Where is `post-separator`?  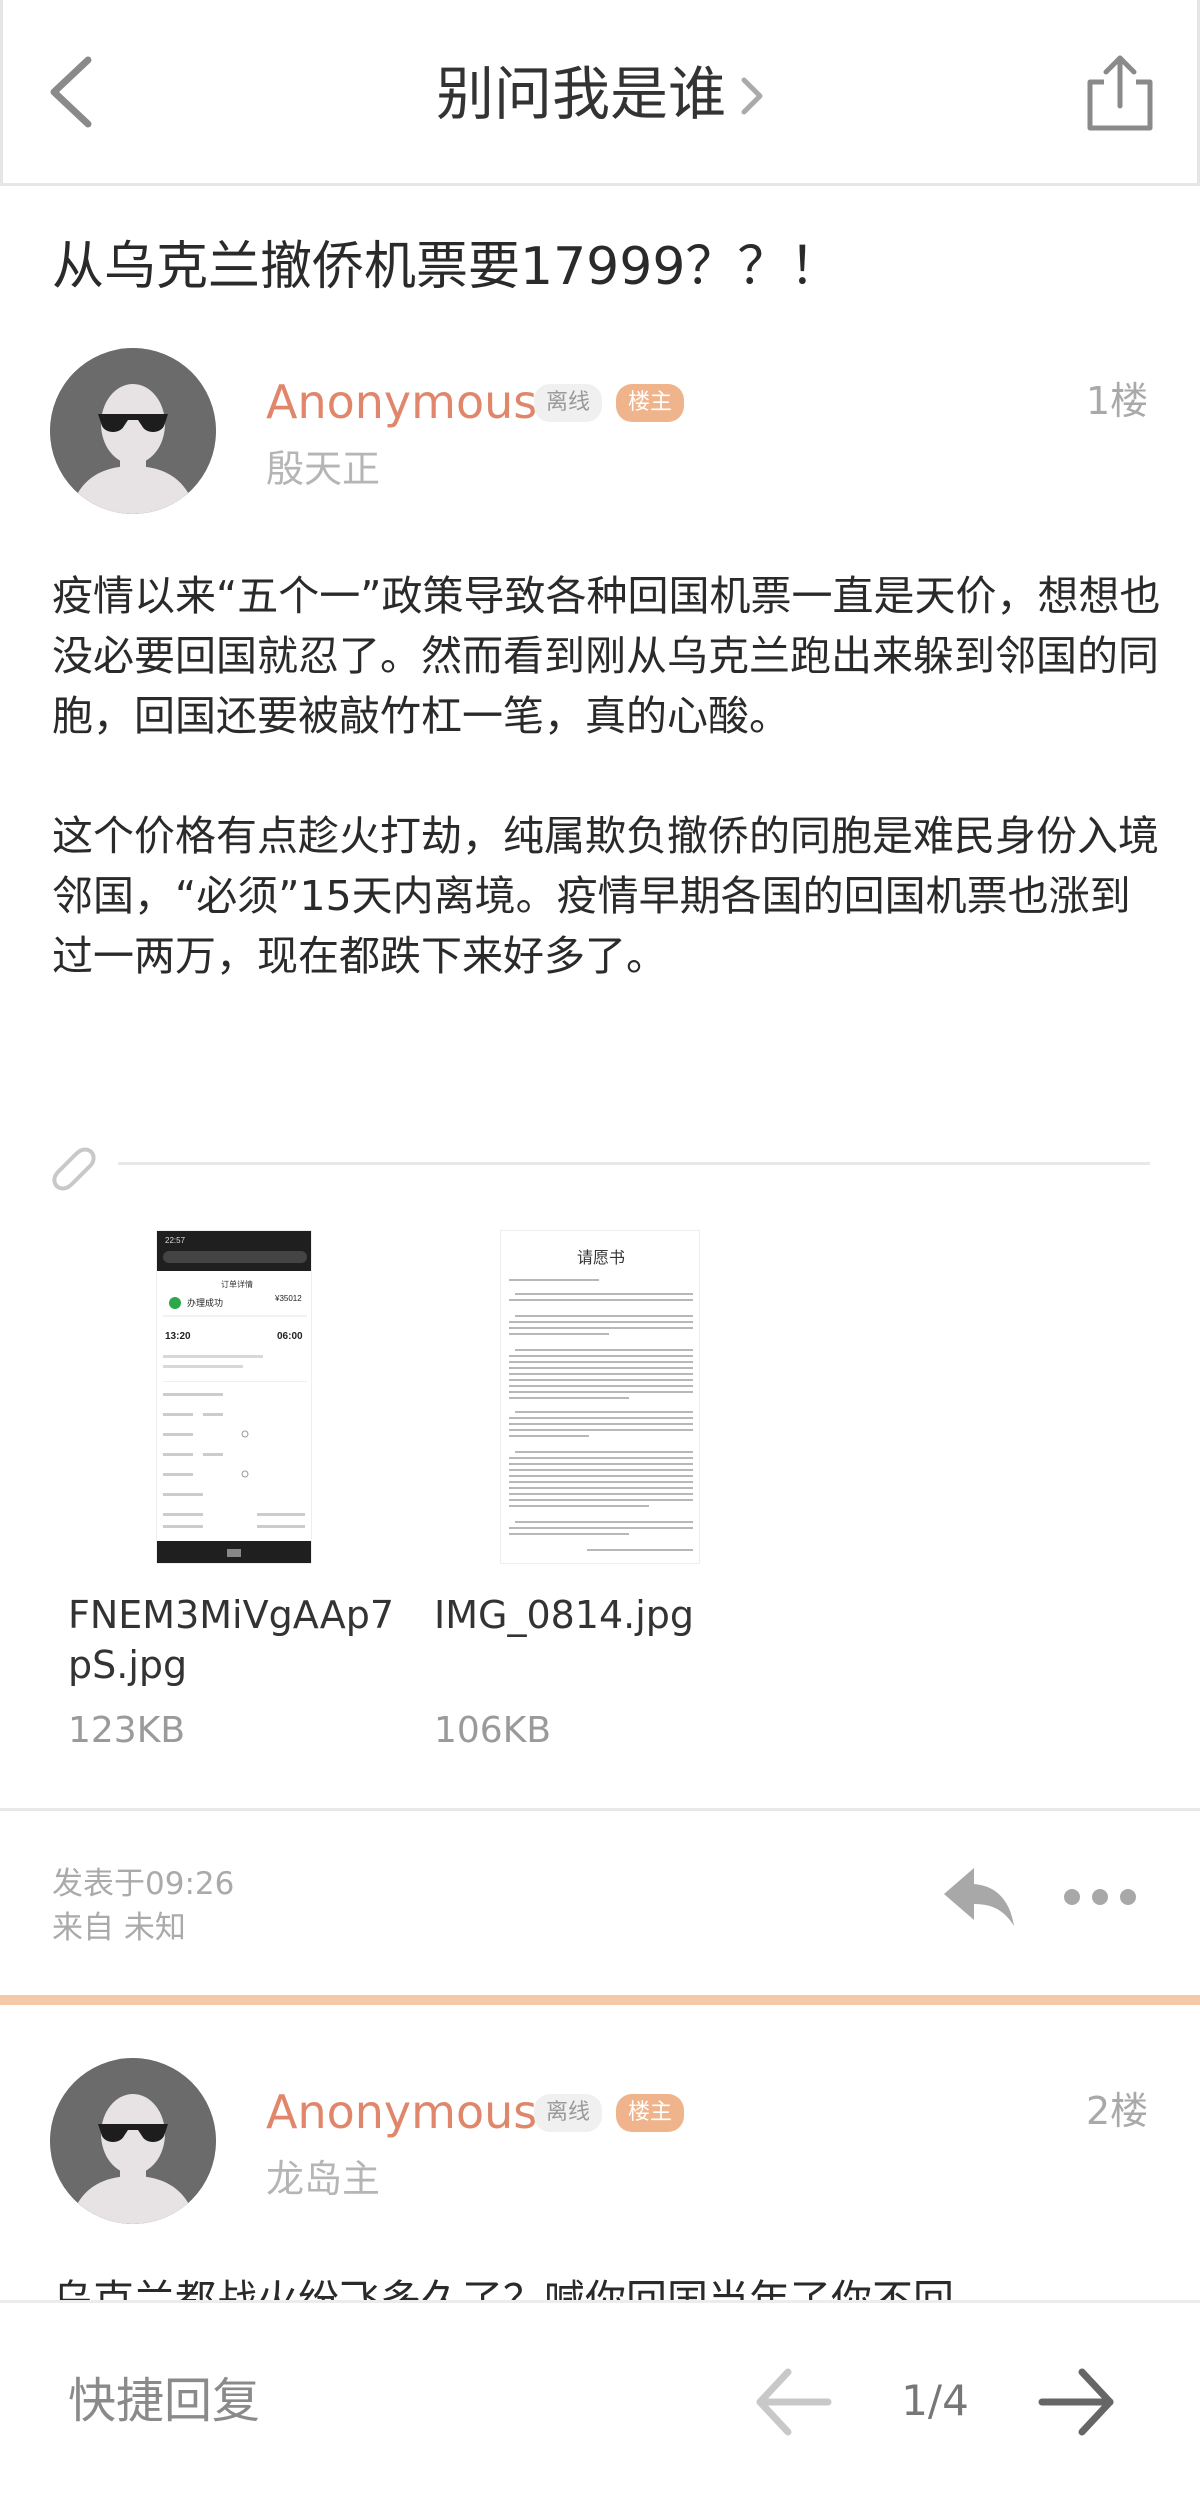
post-separator is located at coordinates (600, 2000).